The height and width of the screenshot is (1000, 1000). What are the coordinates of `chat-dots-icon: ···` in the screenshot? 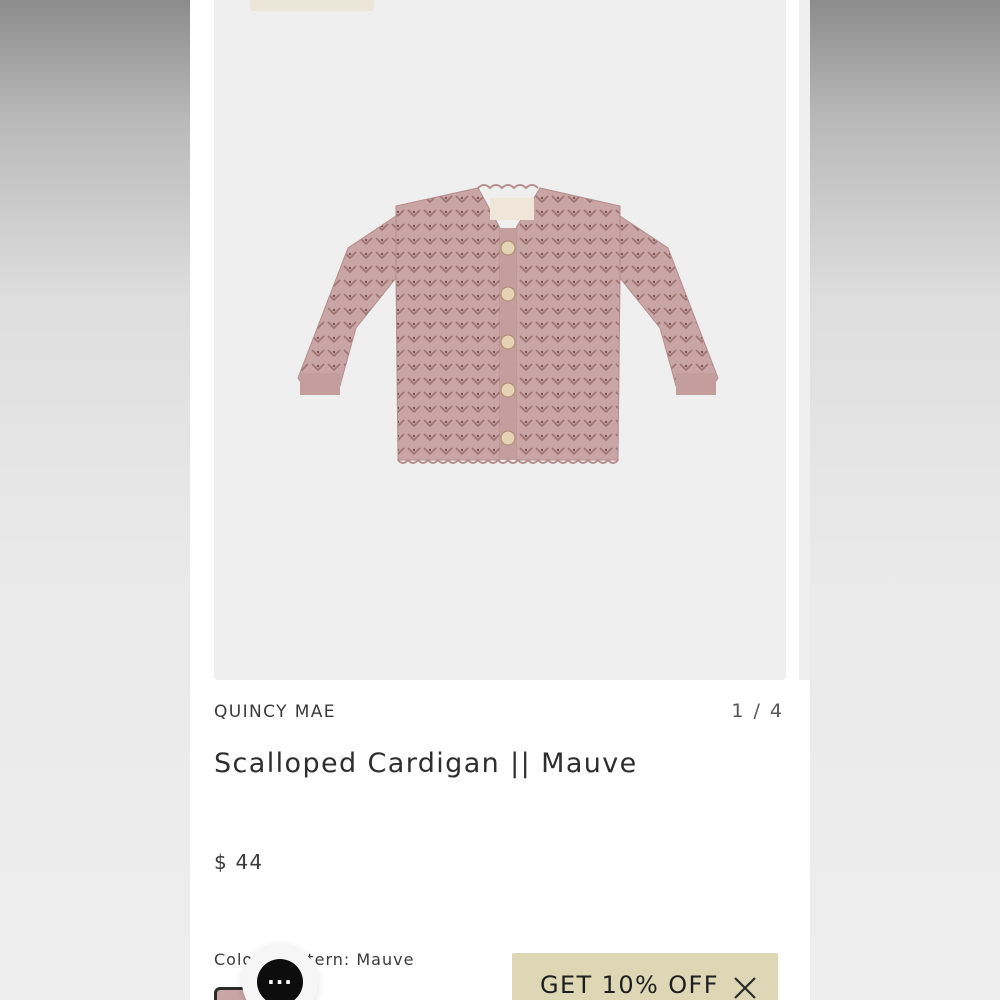 It's located at (280, 979).